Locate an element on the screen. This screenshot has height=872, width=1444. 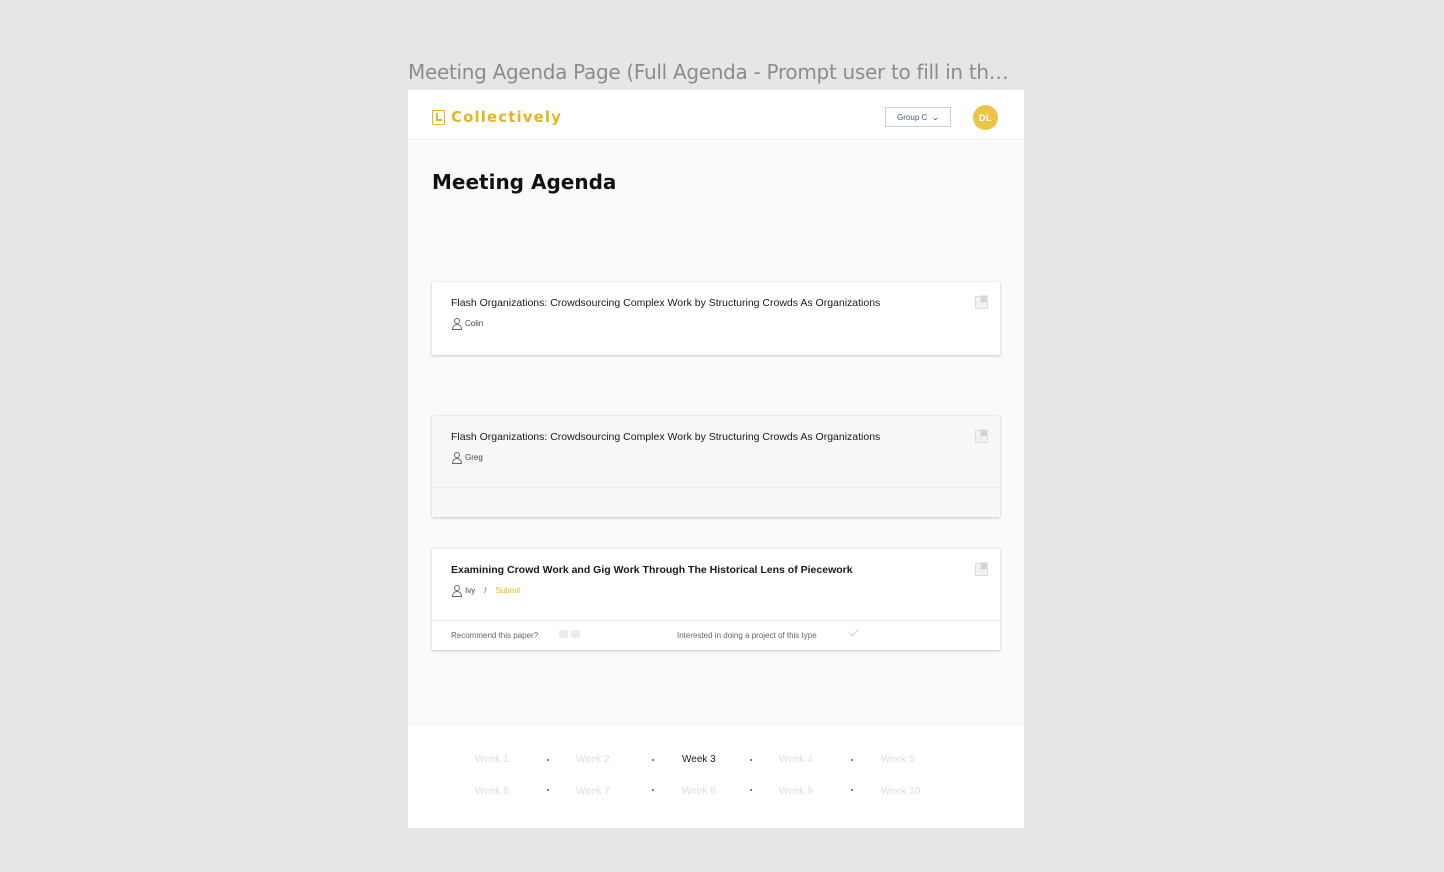
week-link: Week 4 is located at coordinates (796, 759).